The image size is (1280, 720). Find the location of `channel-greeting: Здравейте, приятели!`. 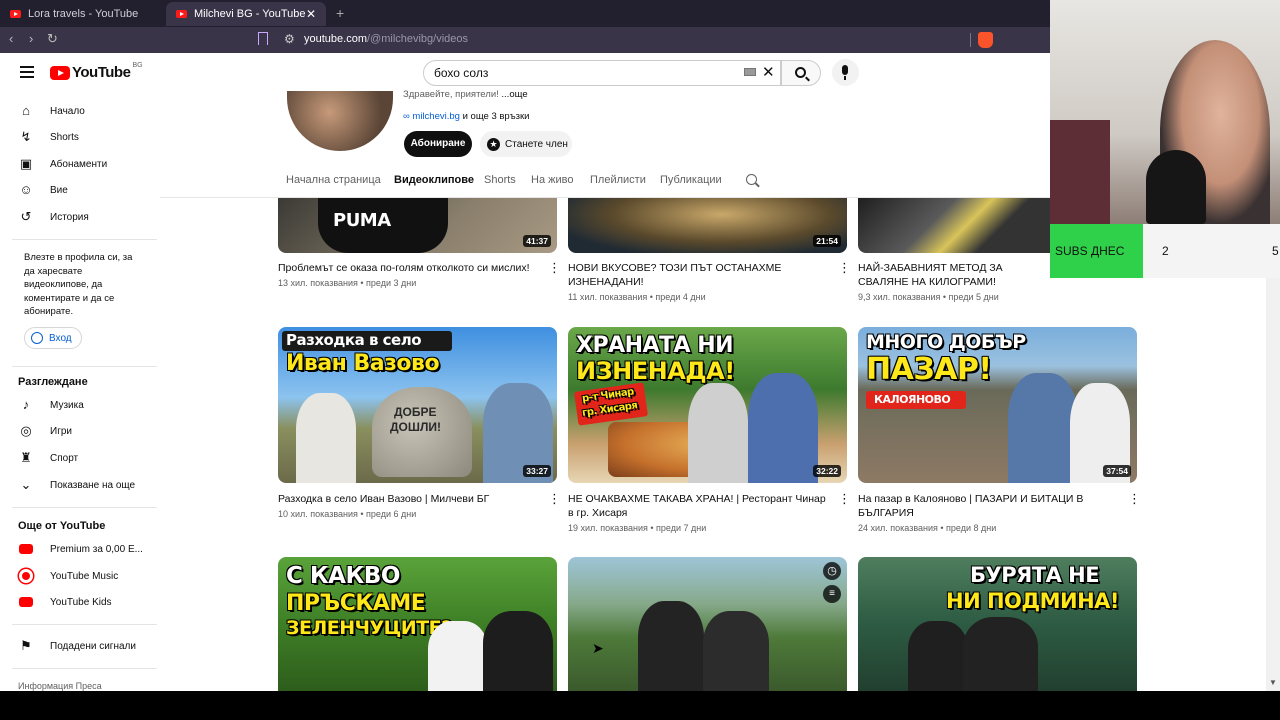

channel-greeting: Здравейте, приятели! is located at coordinates (452, 94).